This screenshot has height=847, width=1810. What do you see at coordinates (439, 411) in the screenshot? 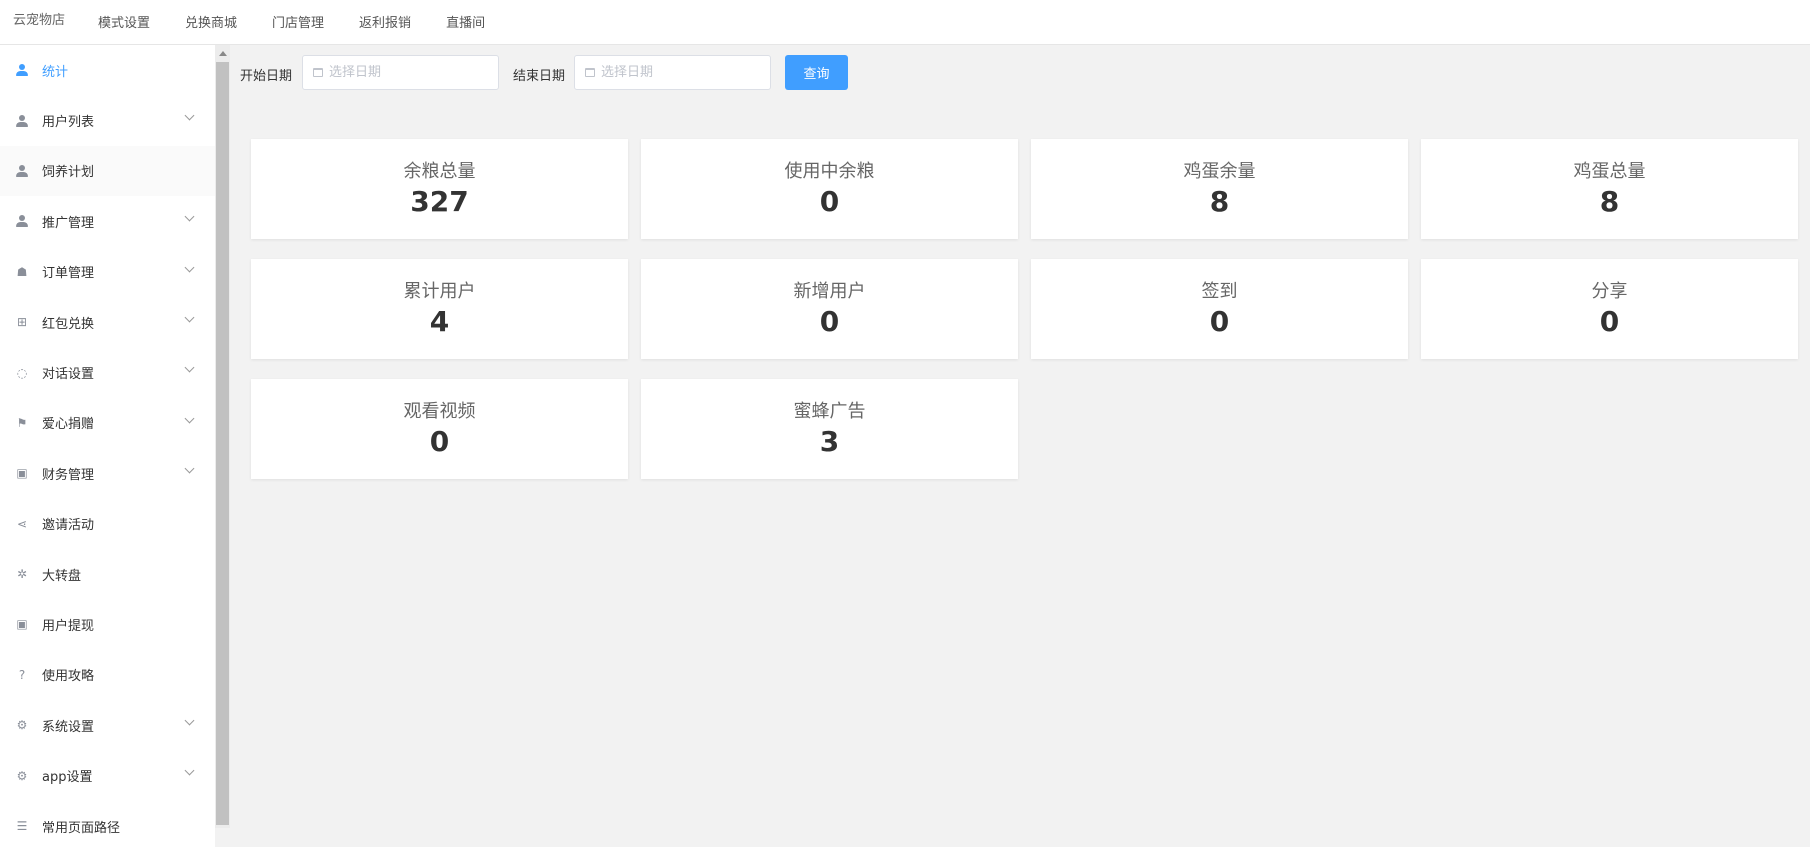
I see `stat-label: 观看视频` at bounding box center [439, 411].